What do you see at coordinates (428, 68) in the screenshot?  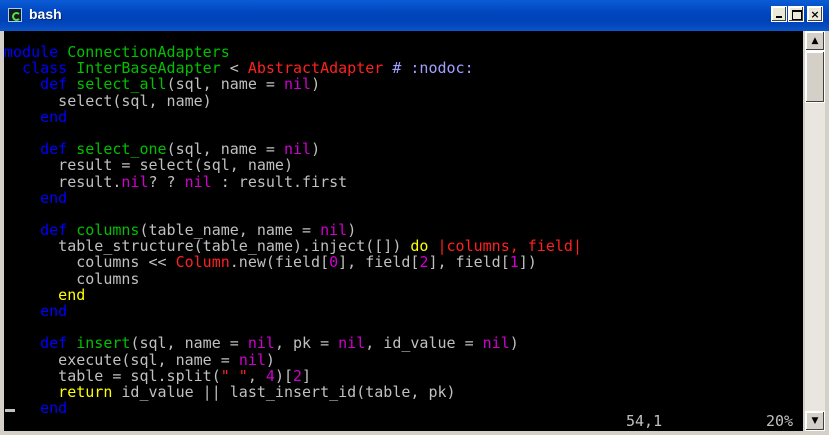 I see `code-token: # :nodoc:` at bounding box center [428, 68].